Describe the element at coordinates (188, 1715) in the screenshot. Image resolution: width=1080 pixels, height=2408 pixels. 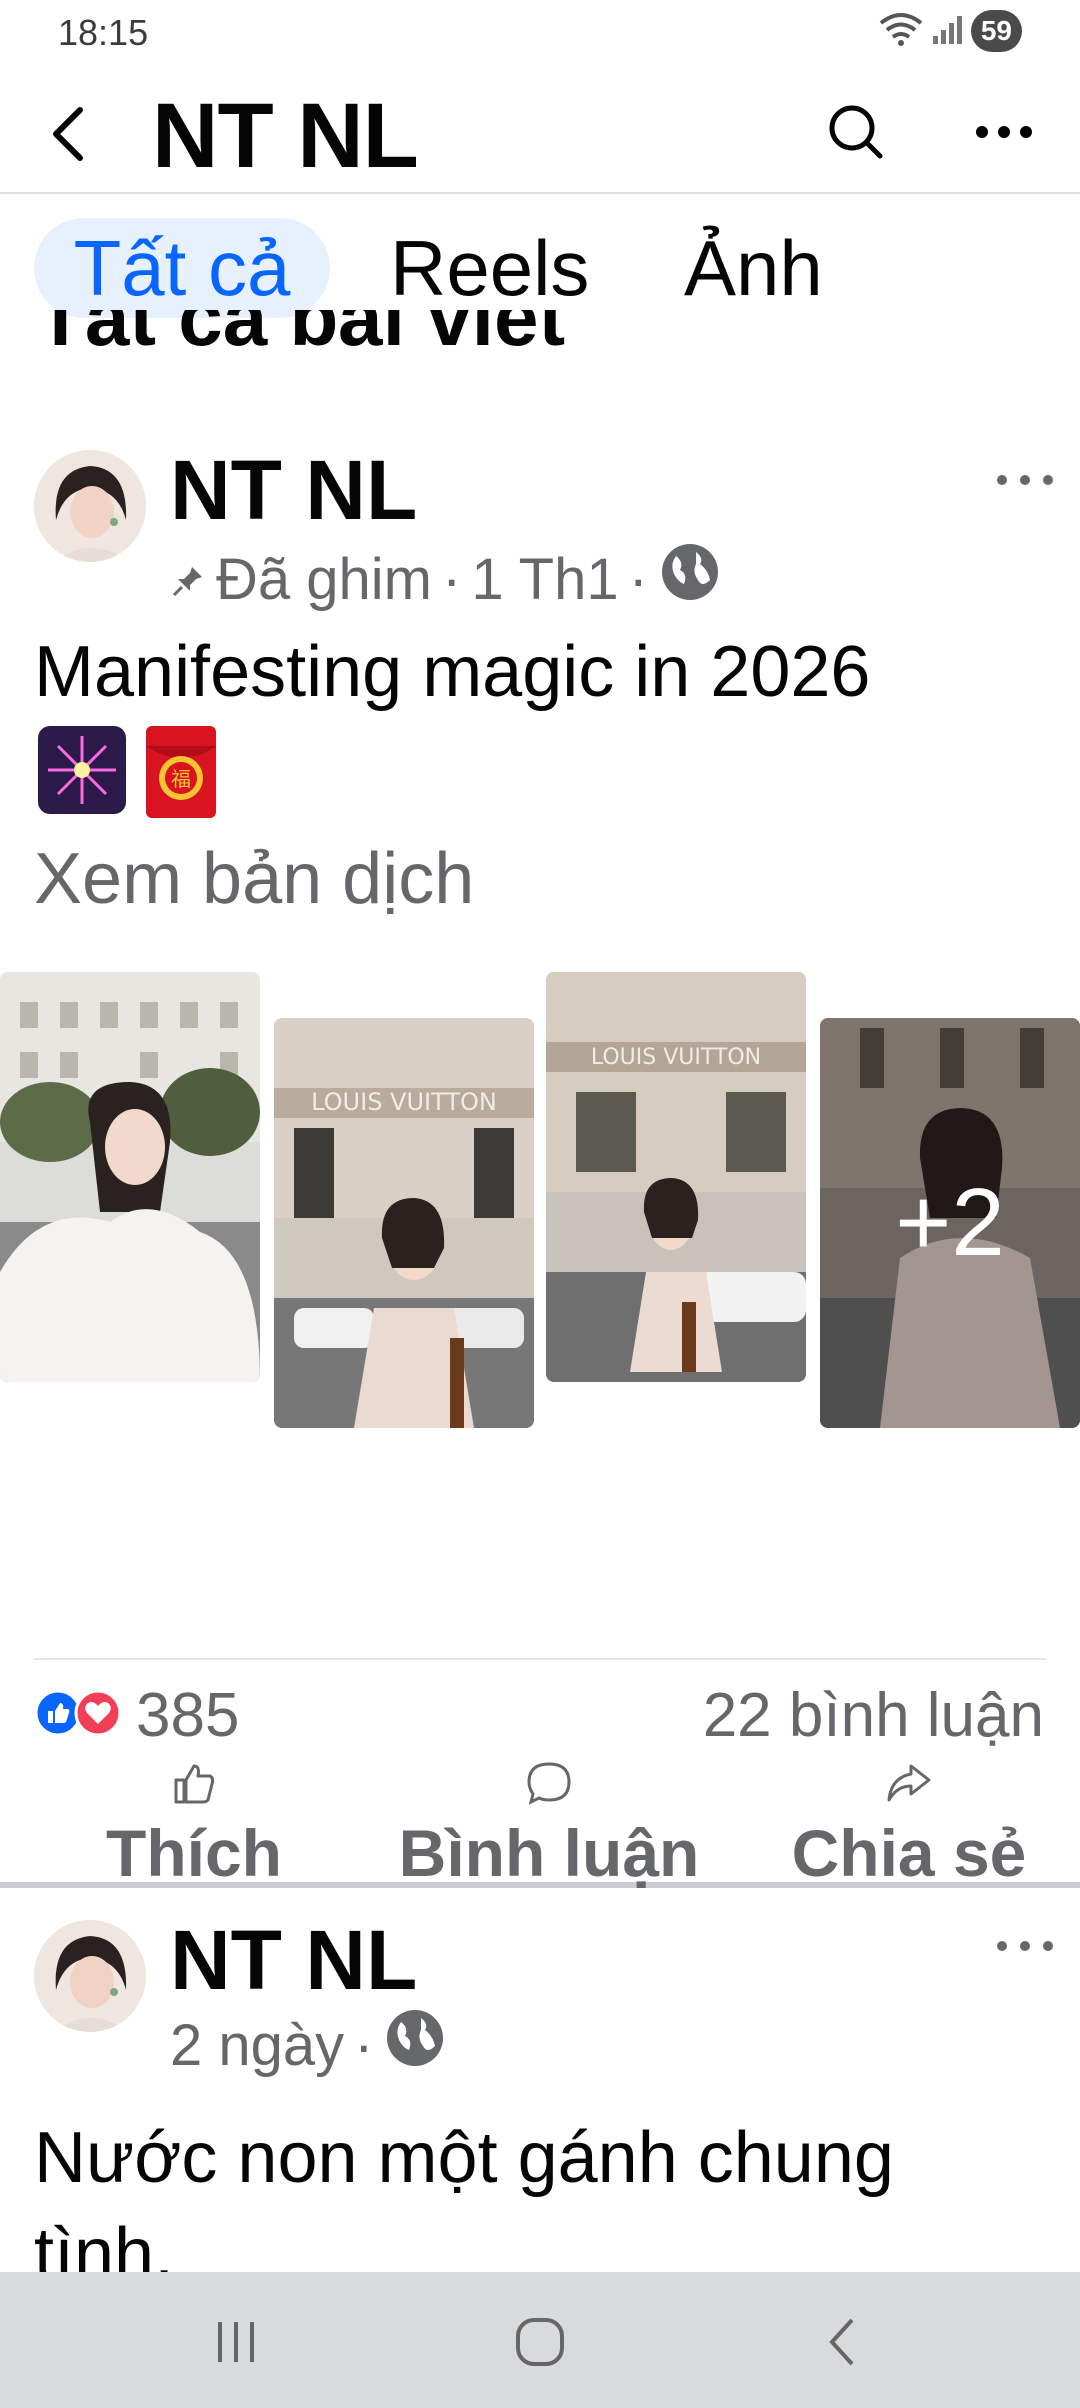
I see `reaction-count: 385` at that location.